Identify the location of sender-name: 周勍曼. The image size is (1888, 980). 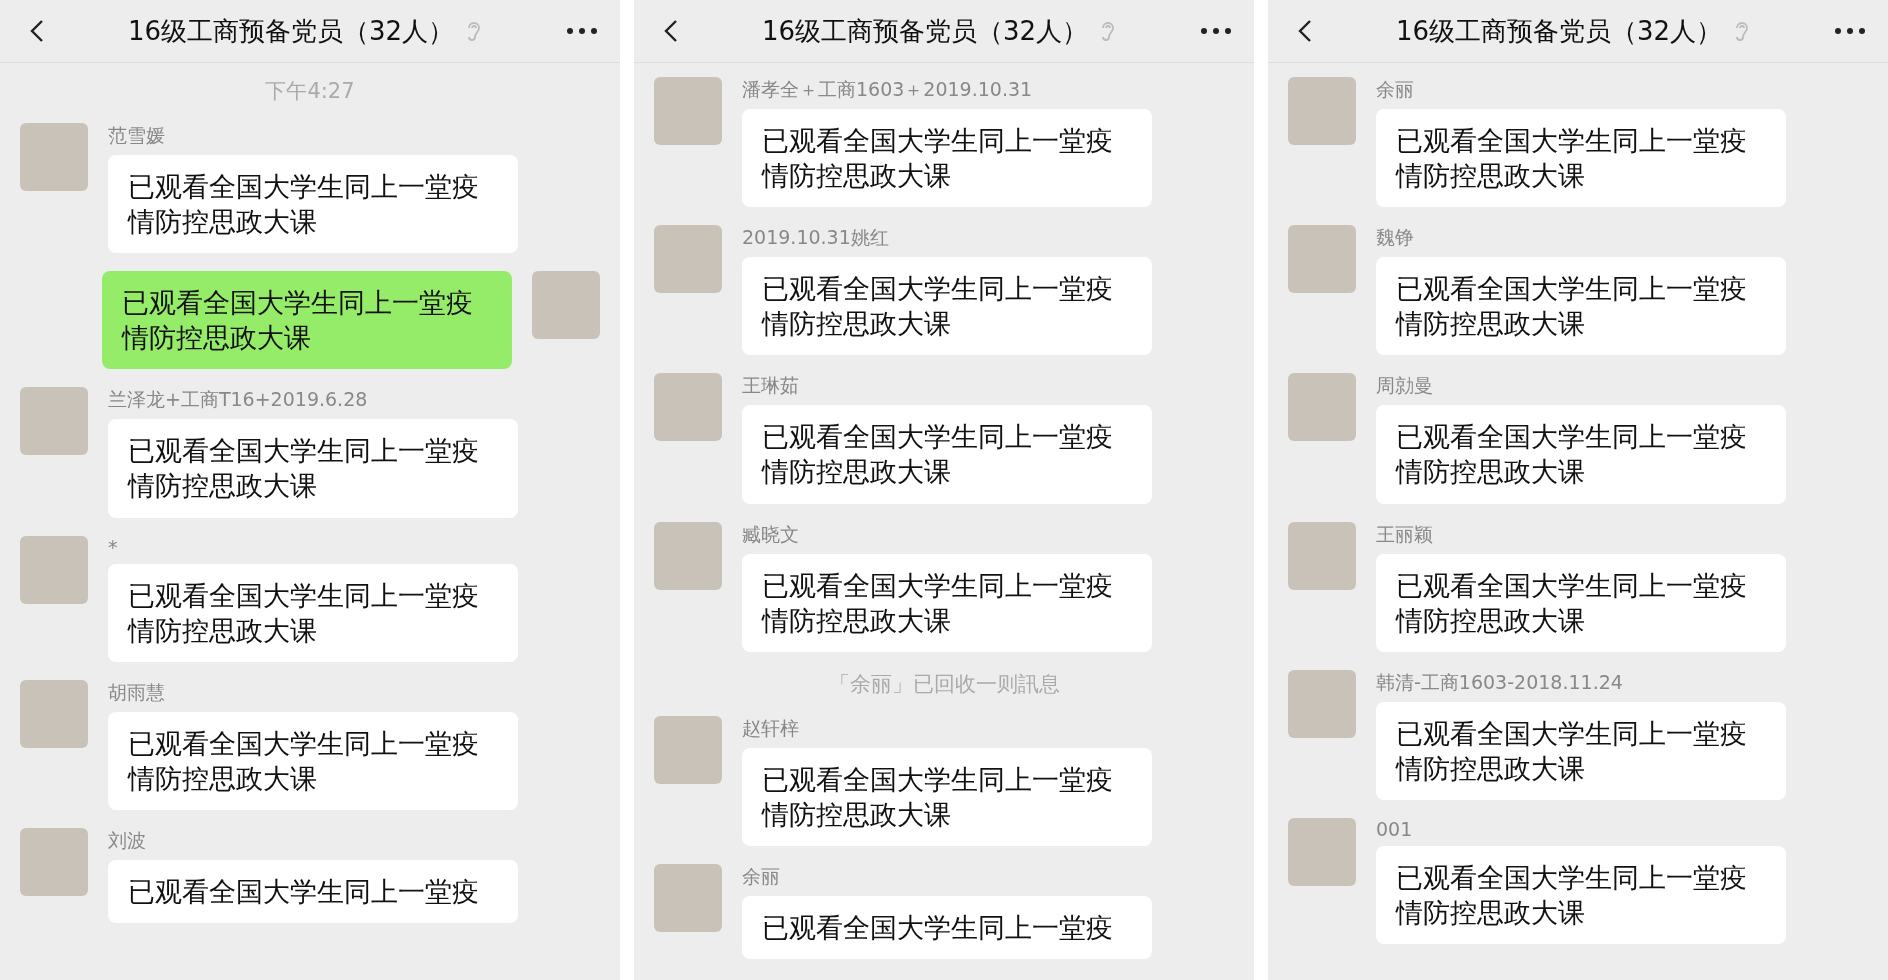
(1404, 386).